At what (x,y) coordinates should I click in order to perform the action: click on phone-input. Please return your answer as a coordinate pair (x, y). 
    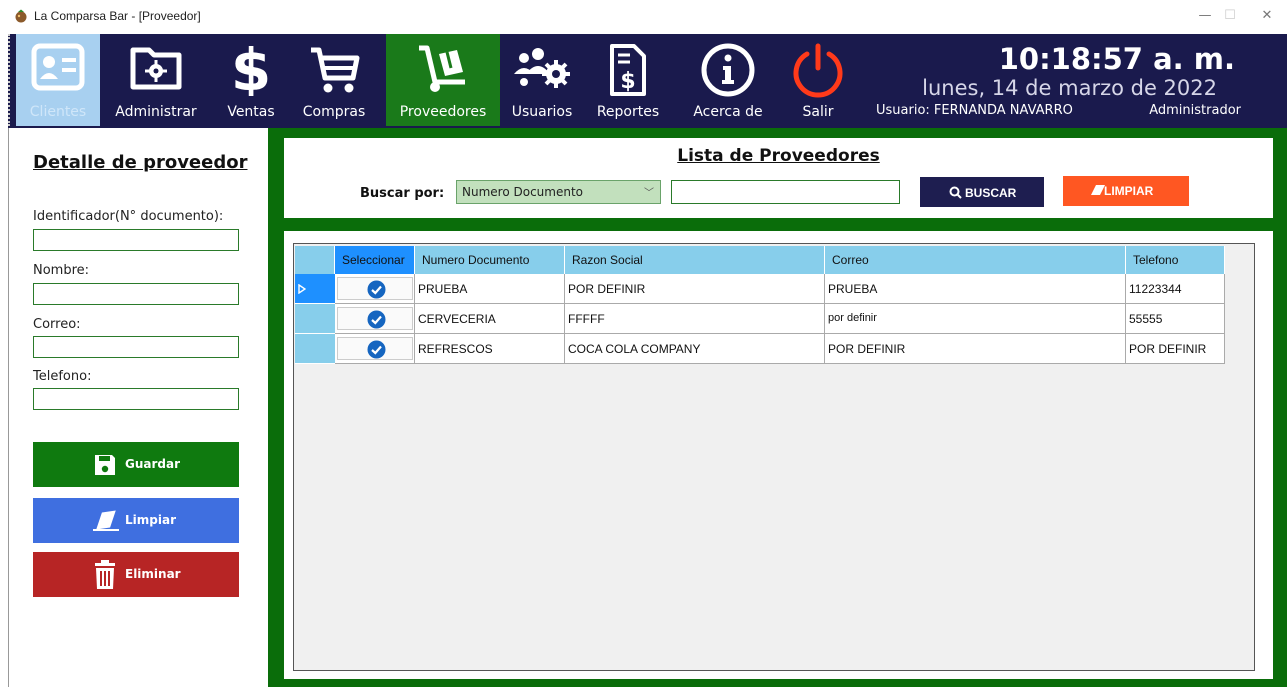
    Looking at the image, I should click on (136, 399).